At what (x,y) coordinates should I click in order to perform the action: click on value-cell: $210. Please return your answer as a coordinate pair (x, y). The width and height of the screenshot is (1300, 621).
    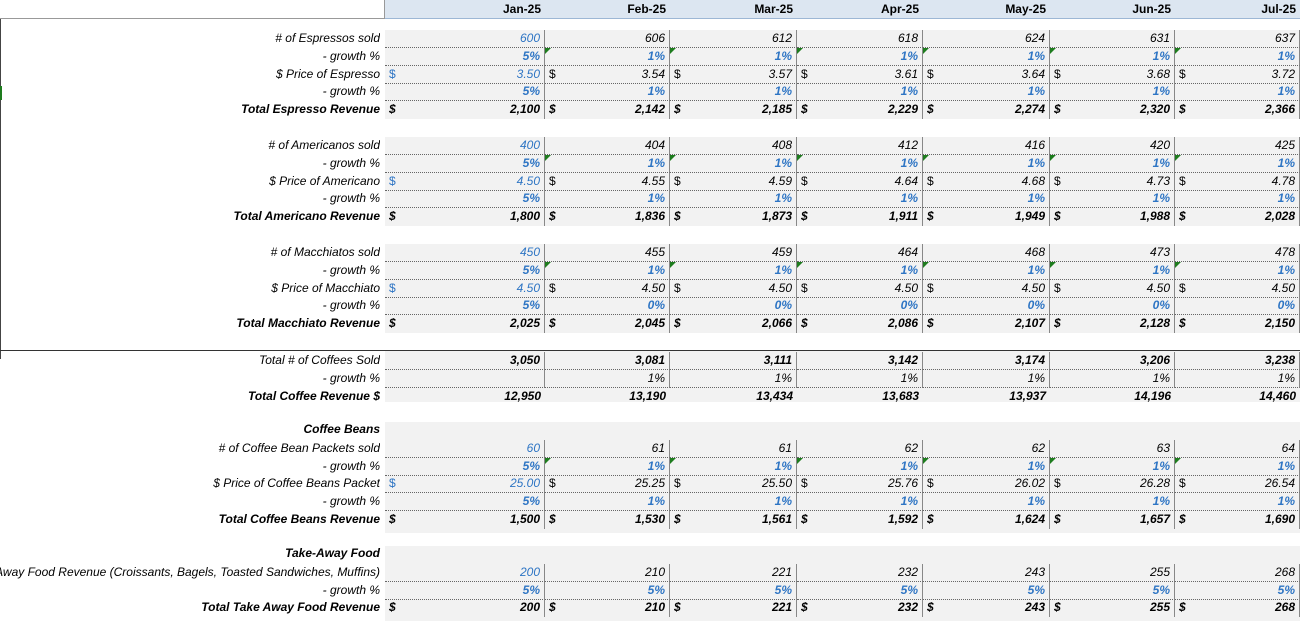
    Looking at the image, I should click on (607, 608).